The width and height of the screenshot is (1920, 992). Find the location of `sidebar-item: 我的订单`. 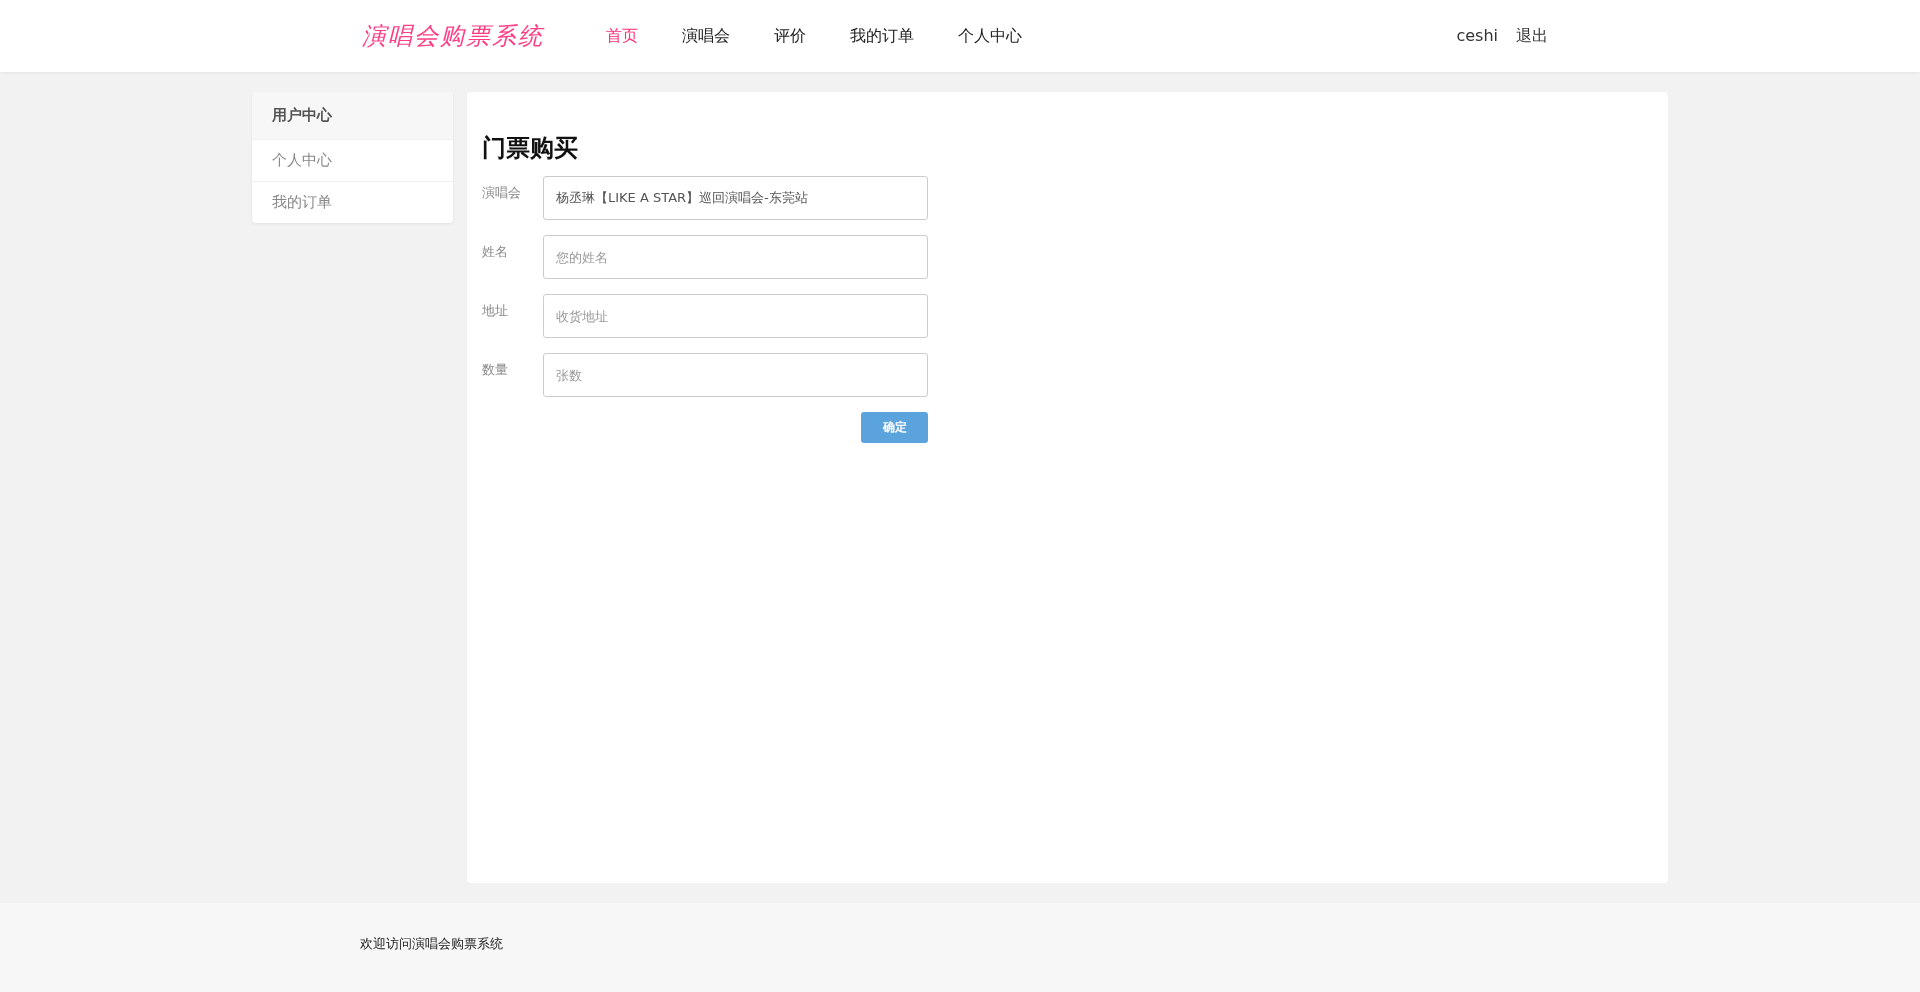

sidebar-item: 我的订单 is located at coordinates (352, 202).